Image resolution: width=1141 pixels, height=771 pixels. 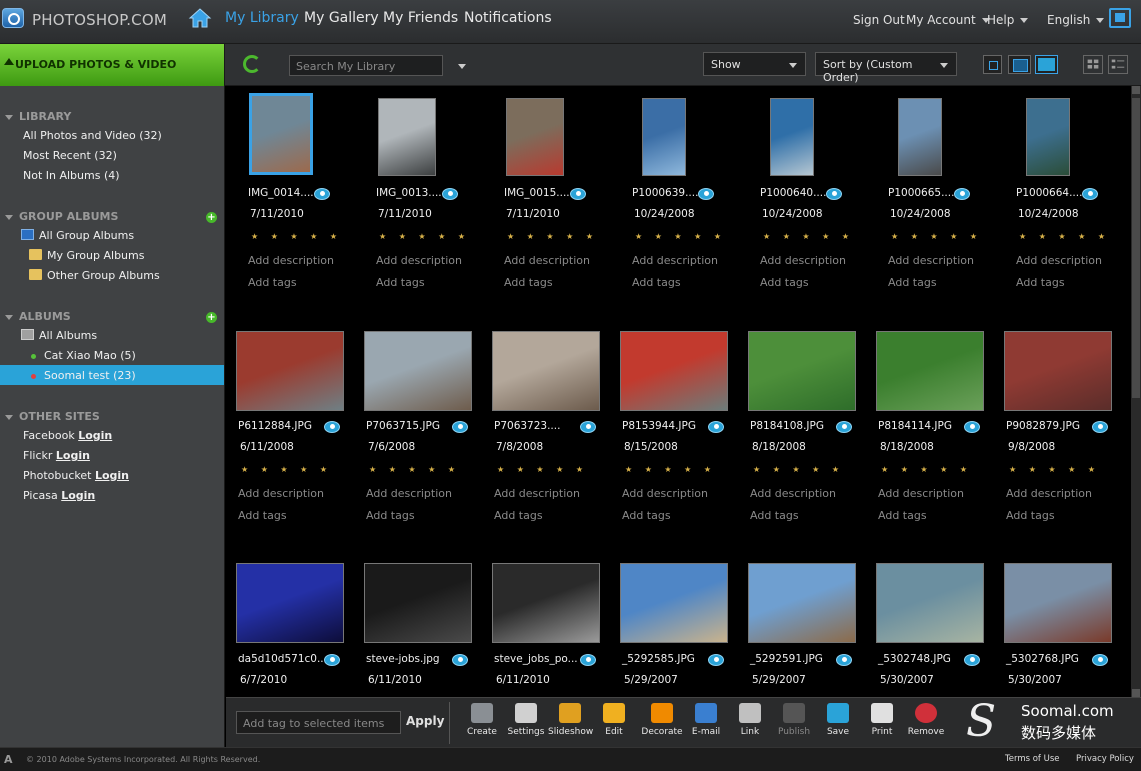 I want to click on link-button: Link, so click(x=750, y=720).